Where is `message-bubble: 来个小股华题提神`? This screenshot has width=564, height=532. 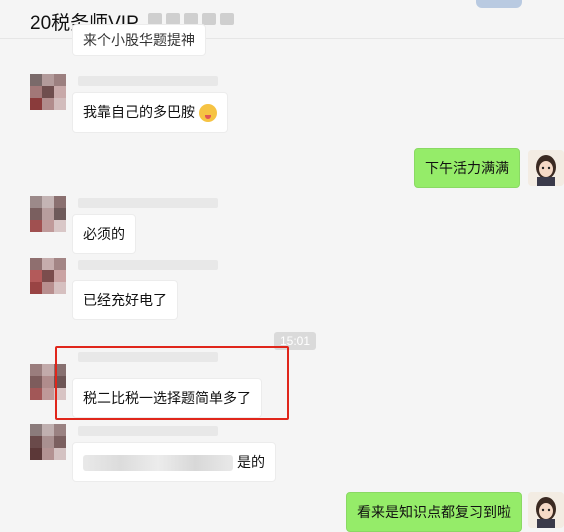
message-bubble: 来个小股华题提神 is located at coordinates (139, 40).